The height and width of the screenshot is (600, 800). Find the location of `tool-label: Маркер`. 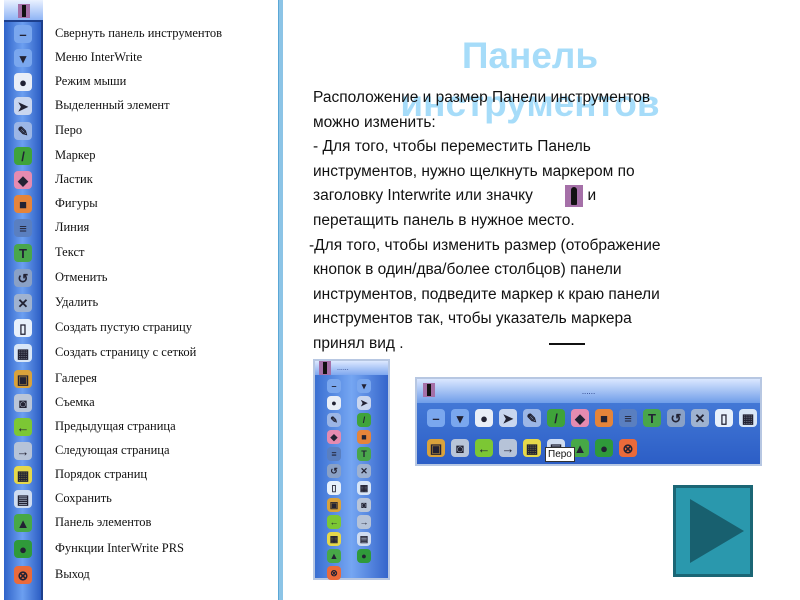

tool-label: Маркер is located at coordinates (75, 155).